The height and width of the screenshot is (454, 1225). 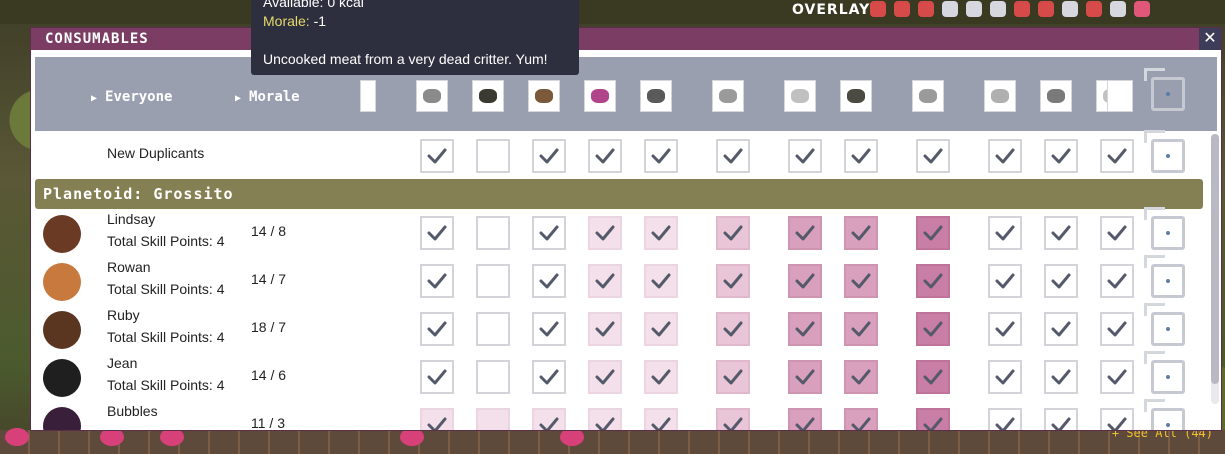 I want to click on scrollbar, so click(x=1215, y=269).